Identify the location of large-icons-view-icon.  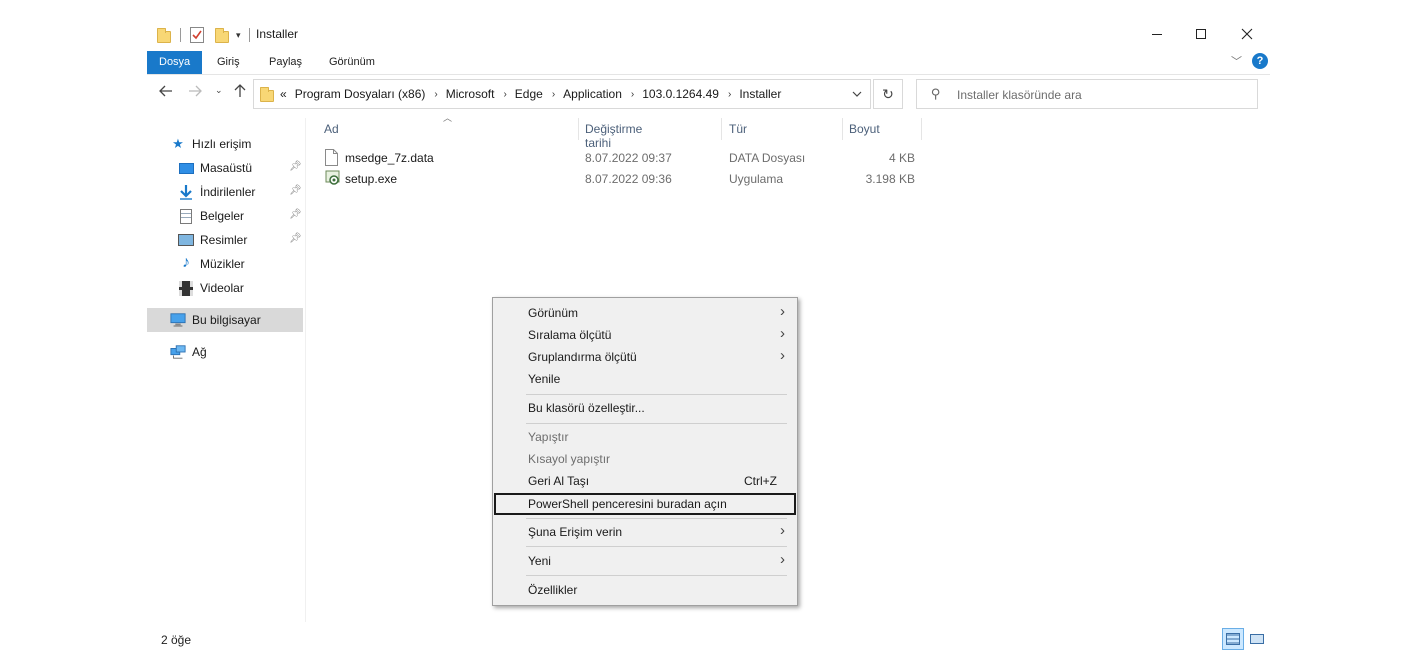
(1257, 639).